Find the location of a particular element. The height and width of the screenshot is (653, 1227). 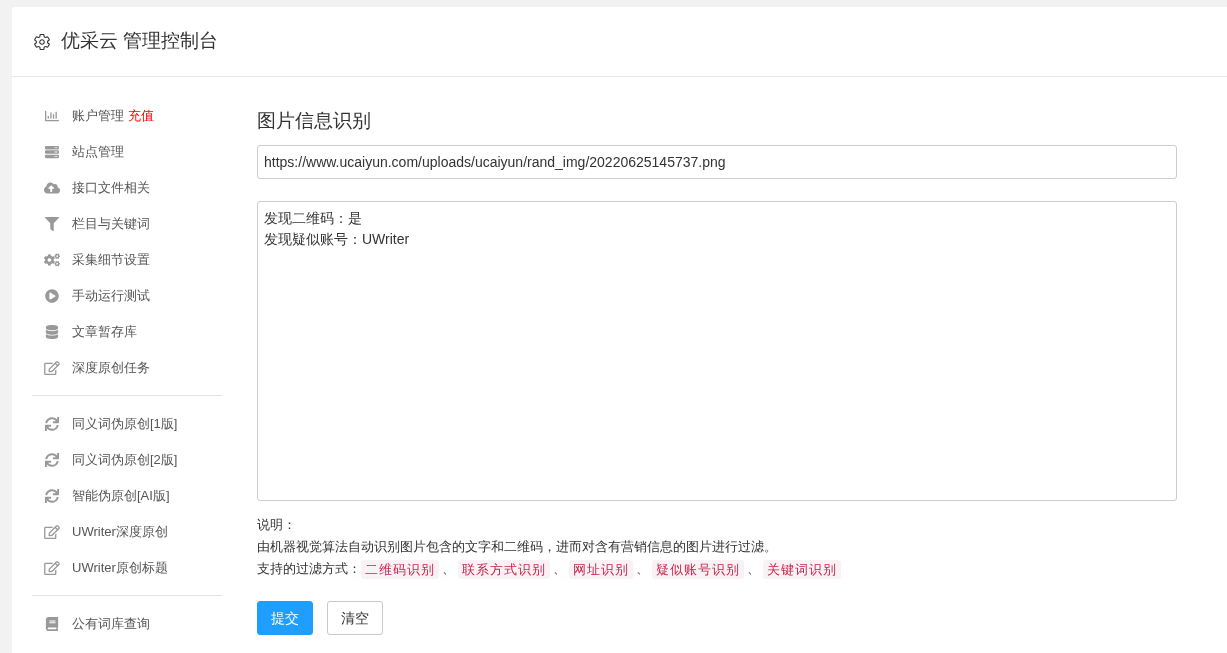

method-tag: 关键词识别 is located at coordinates (802, 569).